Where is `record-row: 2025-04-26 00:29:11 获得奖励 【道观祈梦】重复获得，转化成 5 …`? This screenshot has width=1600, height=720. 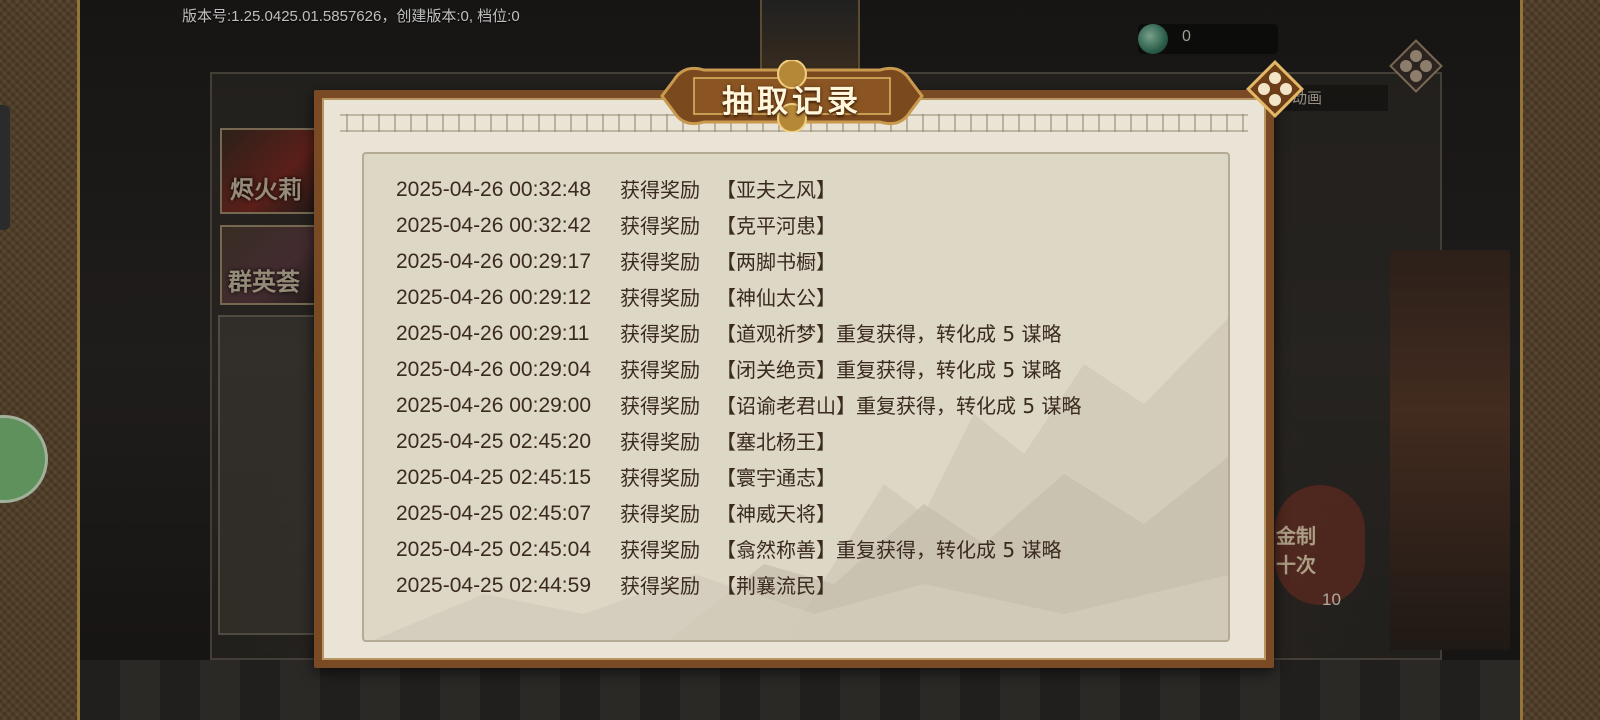
record-row: 2025-04-26 00:29:11 获得奖励 【道观祈梦】重复获得，转化成 5 … is located at coordinates (796, 334).